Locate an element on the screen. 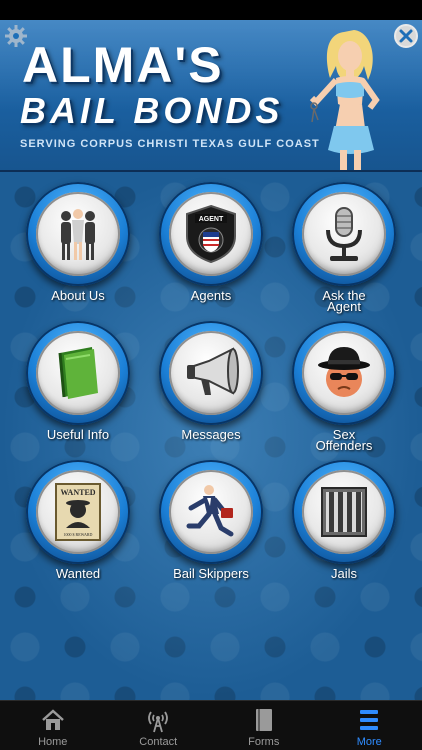  running-man-icon is located at coordinates (210, 511).